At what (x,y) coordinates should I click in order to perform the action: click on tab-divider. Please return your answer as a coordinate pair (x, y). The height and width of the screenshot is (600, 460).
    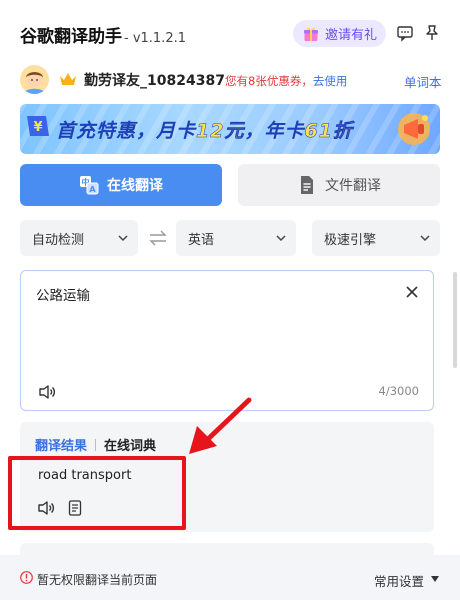
    Looking at the image, I should click on (96, 444).